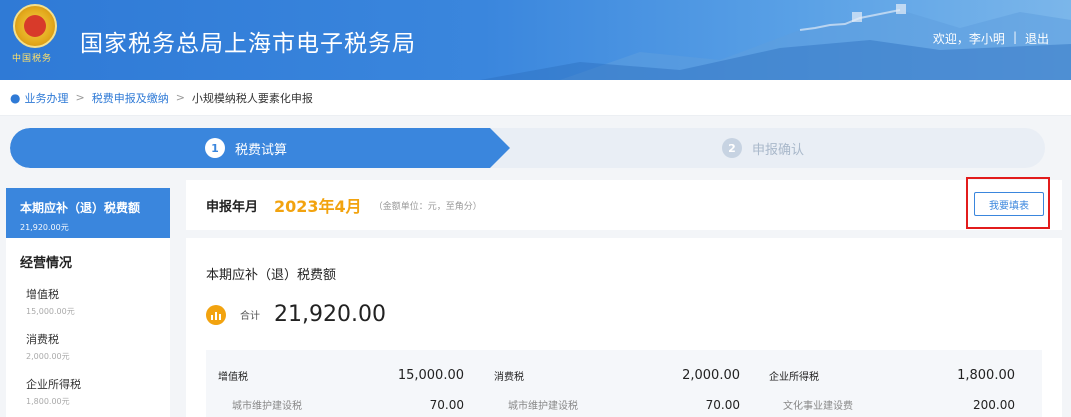  I want to click on amount-unit-note: （金额单位：元，至角分）, so click(427, 206).